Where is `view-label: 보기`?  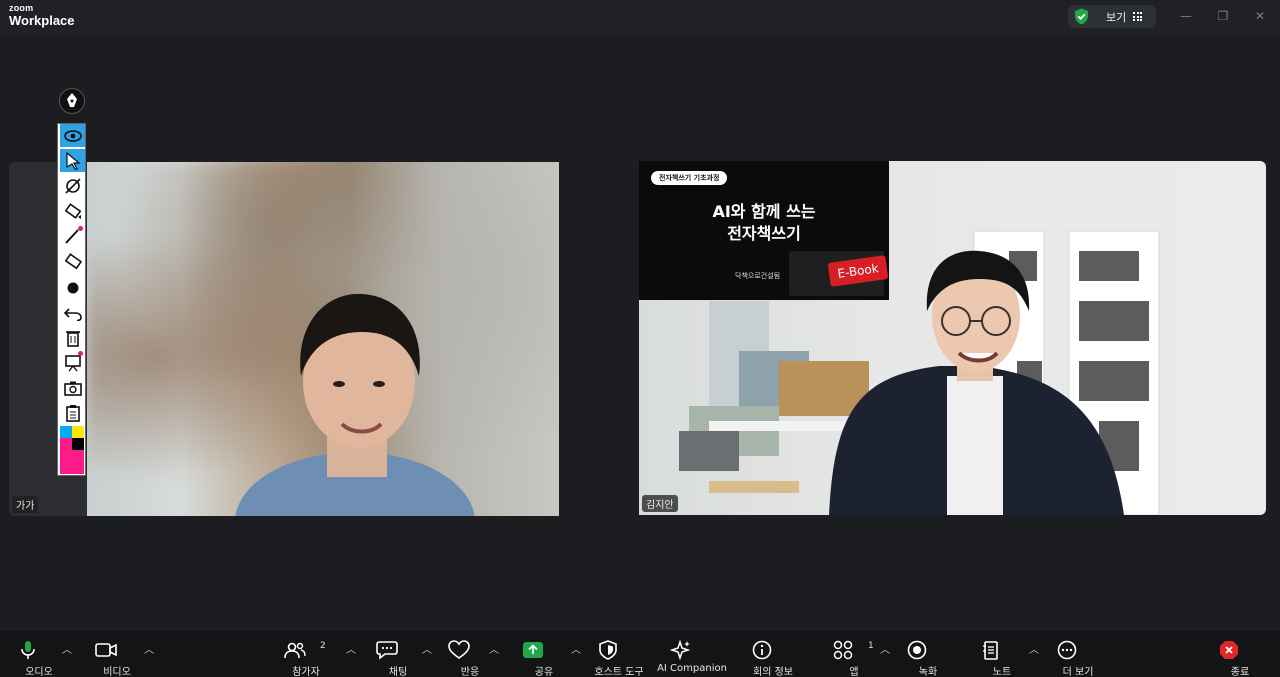 view-label: 보기 is located at coordinates (1116, 17).